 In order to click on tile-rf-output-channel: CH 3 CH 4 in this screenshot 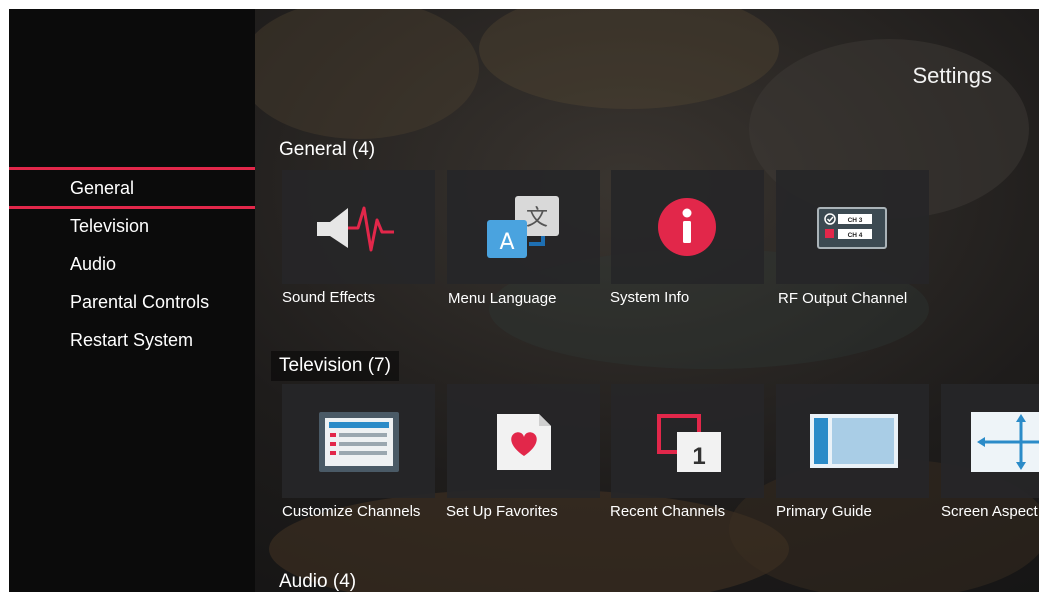, I will do `click(852, 227)`.